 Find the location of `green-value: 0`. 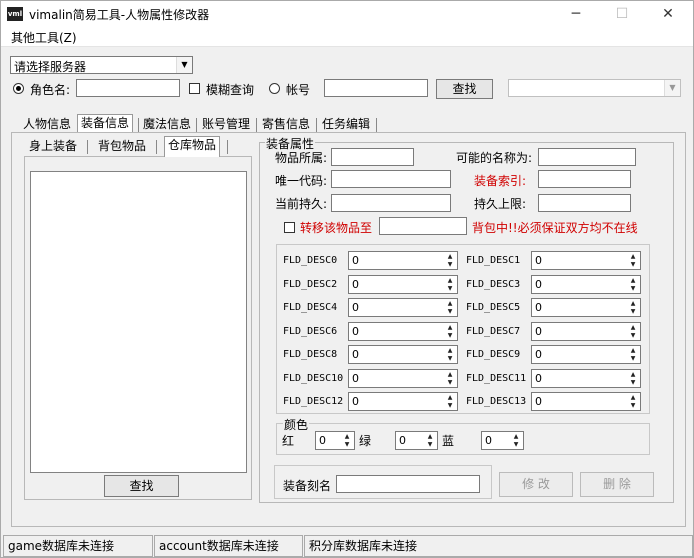

green-value: 0 is located at coordinates (402, 440).